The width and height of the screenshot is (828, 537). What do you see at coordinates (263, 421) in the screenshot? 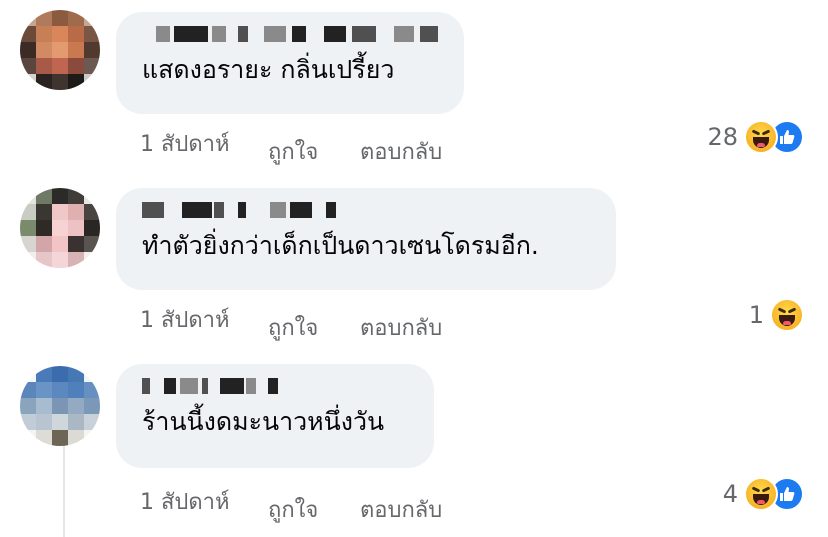
I see `comment-text: ร้านนี้งดมะนาวหนึ่งวัน` at bounding box center [263, 421].